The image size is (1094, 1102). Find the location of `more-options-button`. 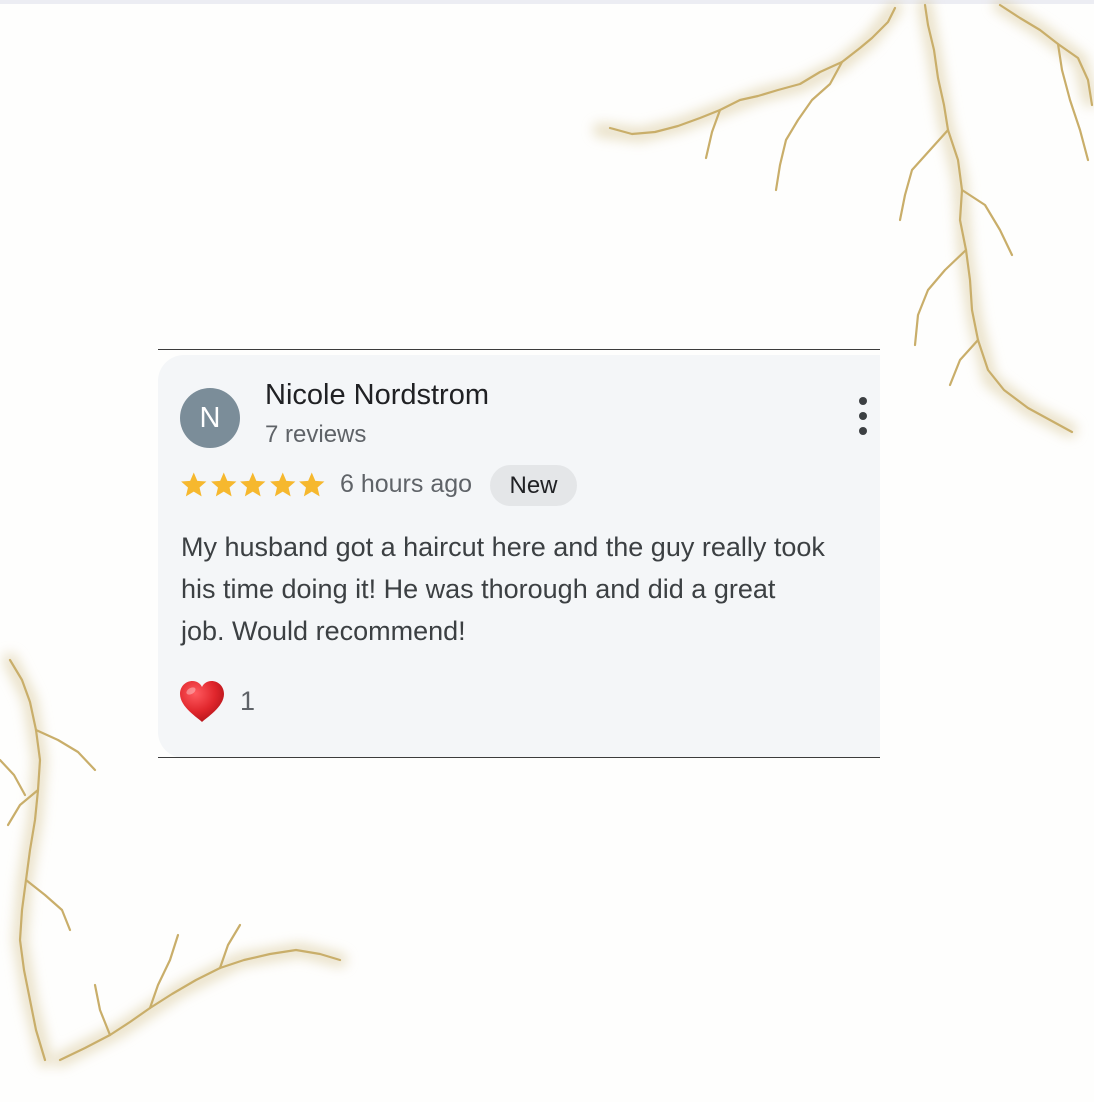

more-options-button is located at coordinates (863, 416).